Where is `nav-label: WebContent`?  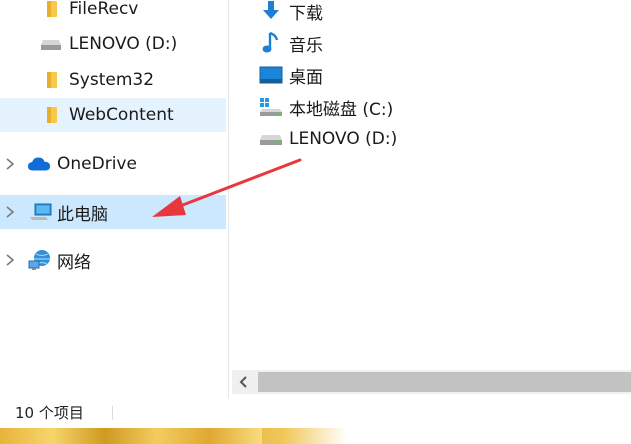 nav-label: WebContent is located at coordinates (121, 115).